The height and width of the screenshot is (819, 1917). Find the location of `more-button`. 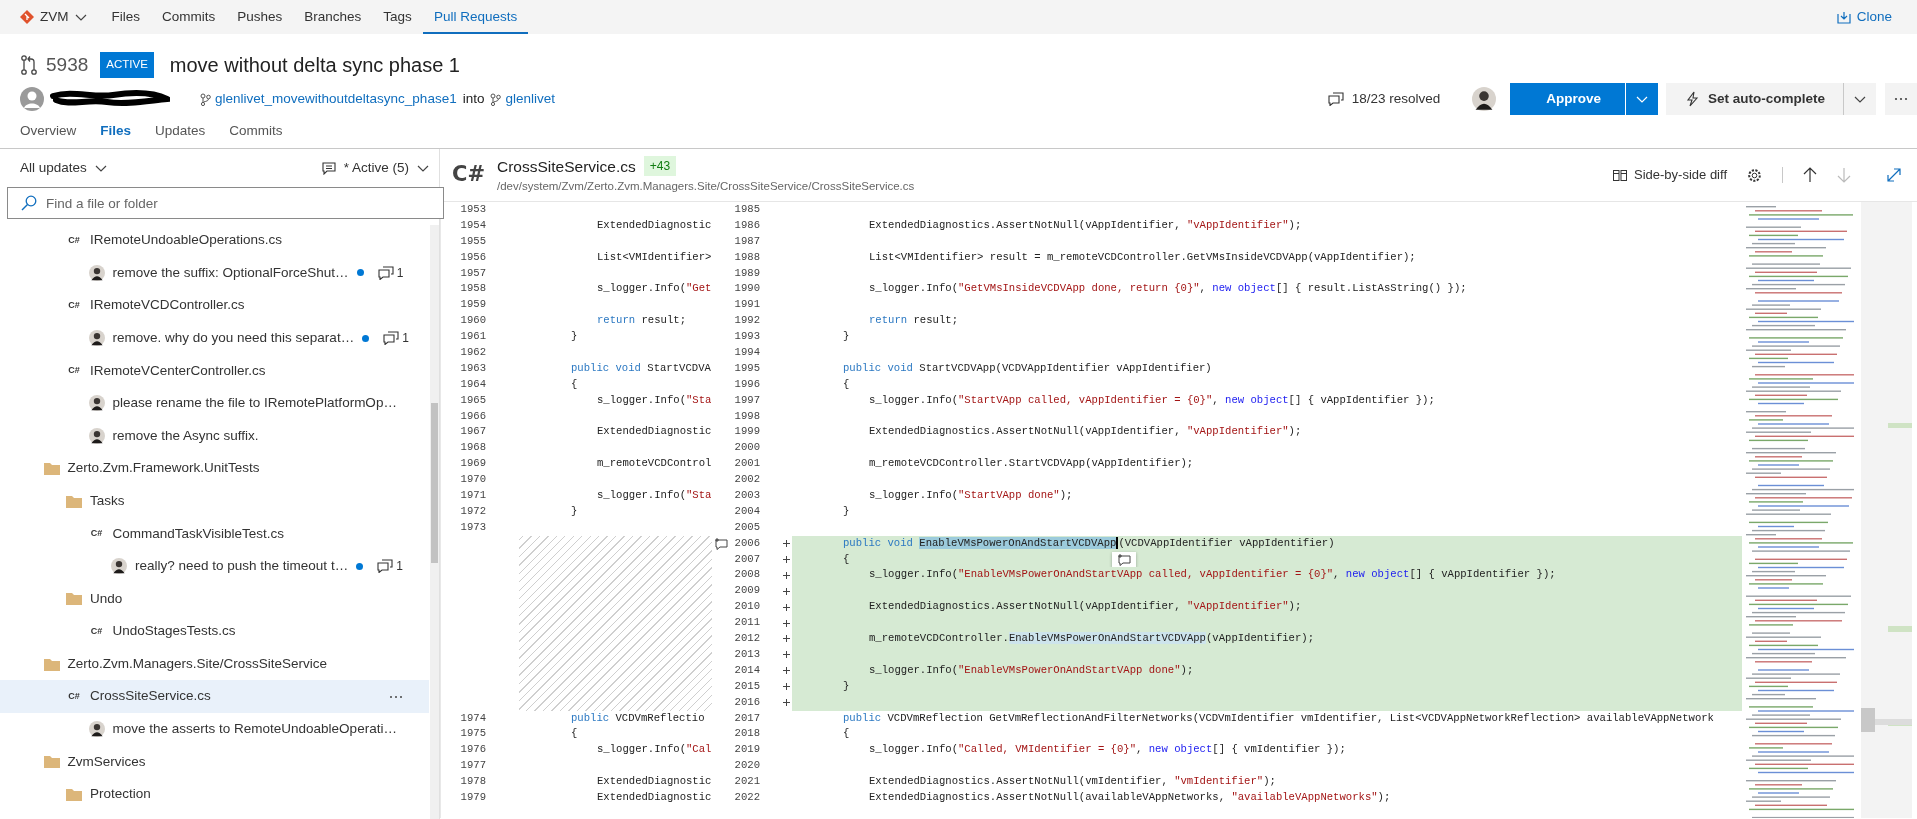

more-button is located at coordinates (396, 696).